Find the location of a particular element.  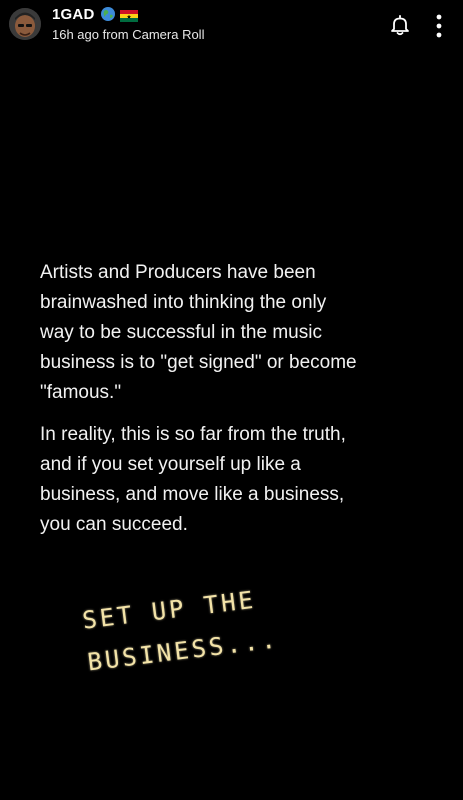

ghana-flag-icon is located at coordinates (129, 16).